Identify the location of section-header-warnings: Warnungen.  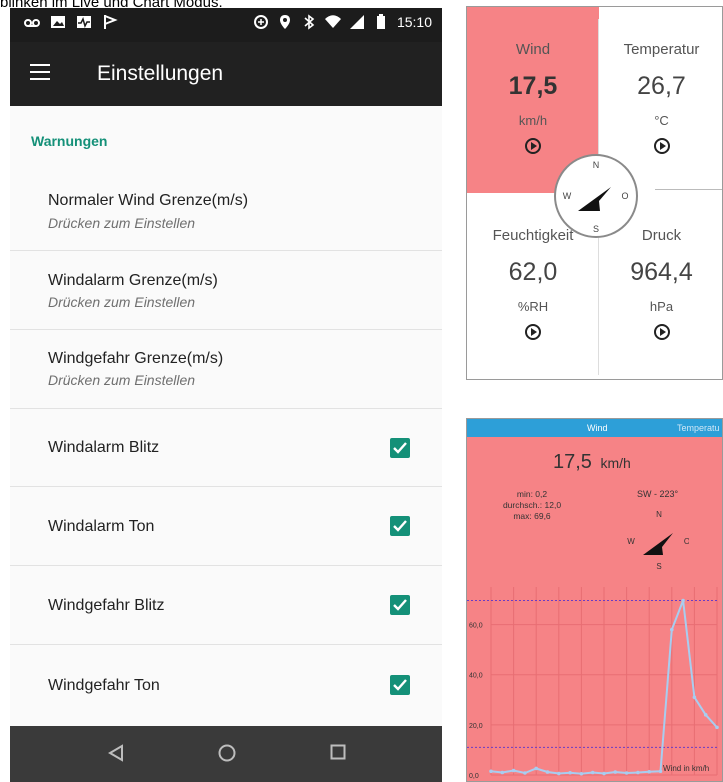
(69, 141).